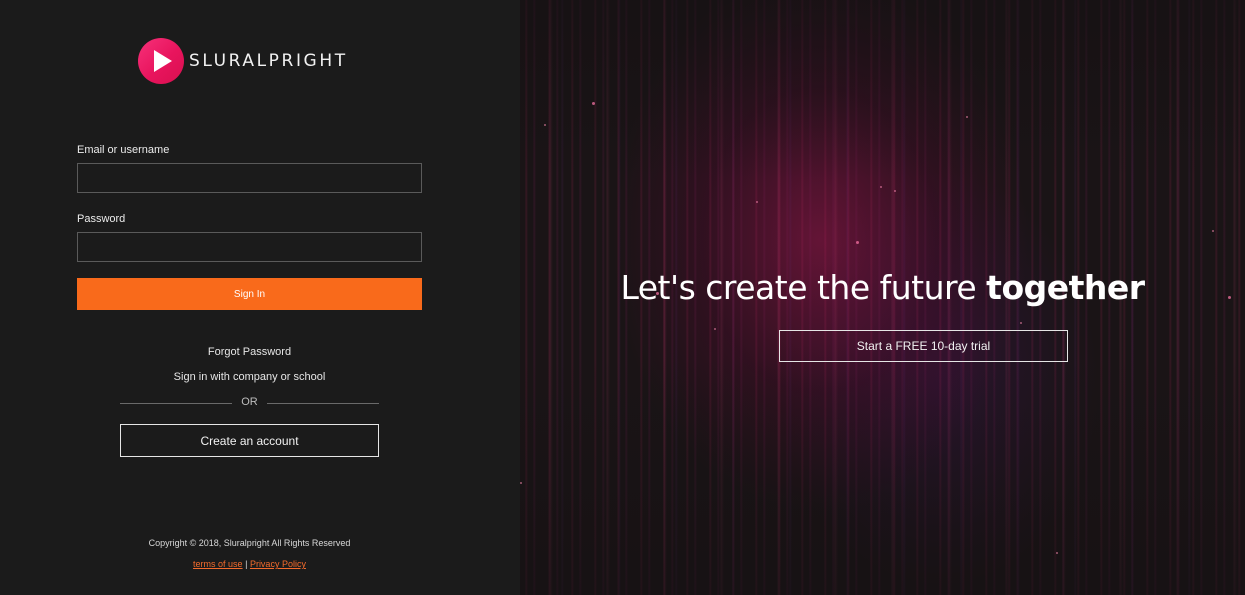 The width and height of the screenshot is (1245, 595). I want to click on terms-of-use-link: terms of use, so click(218, 564).